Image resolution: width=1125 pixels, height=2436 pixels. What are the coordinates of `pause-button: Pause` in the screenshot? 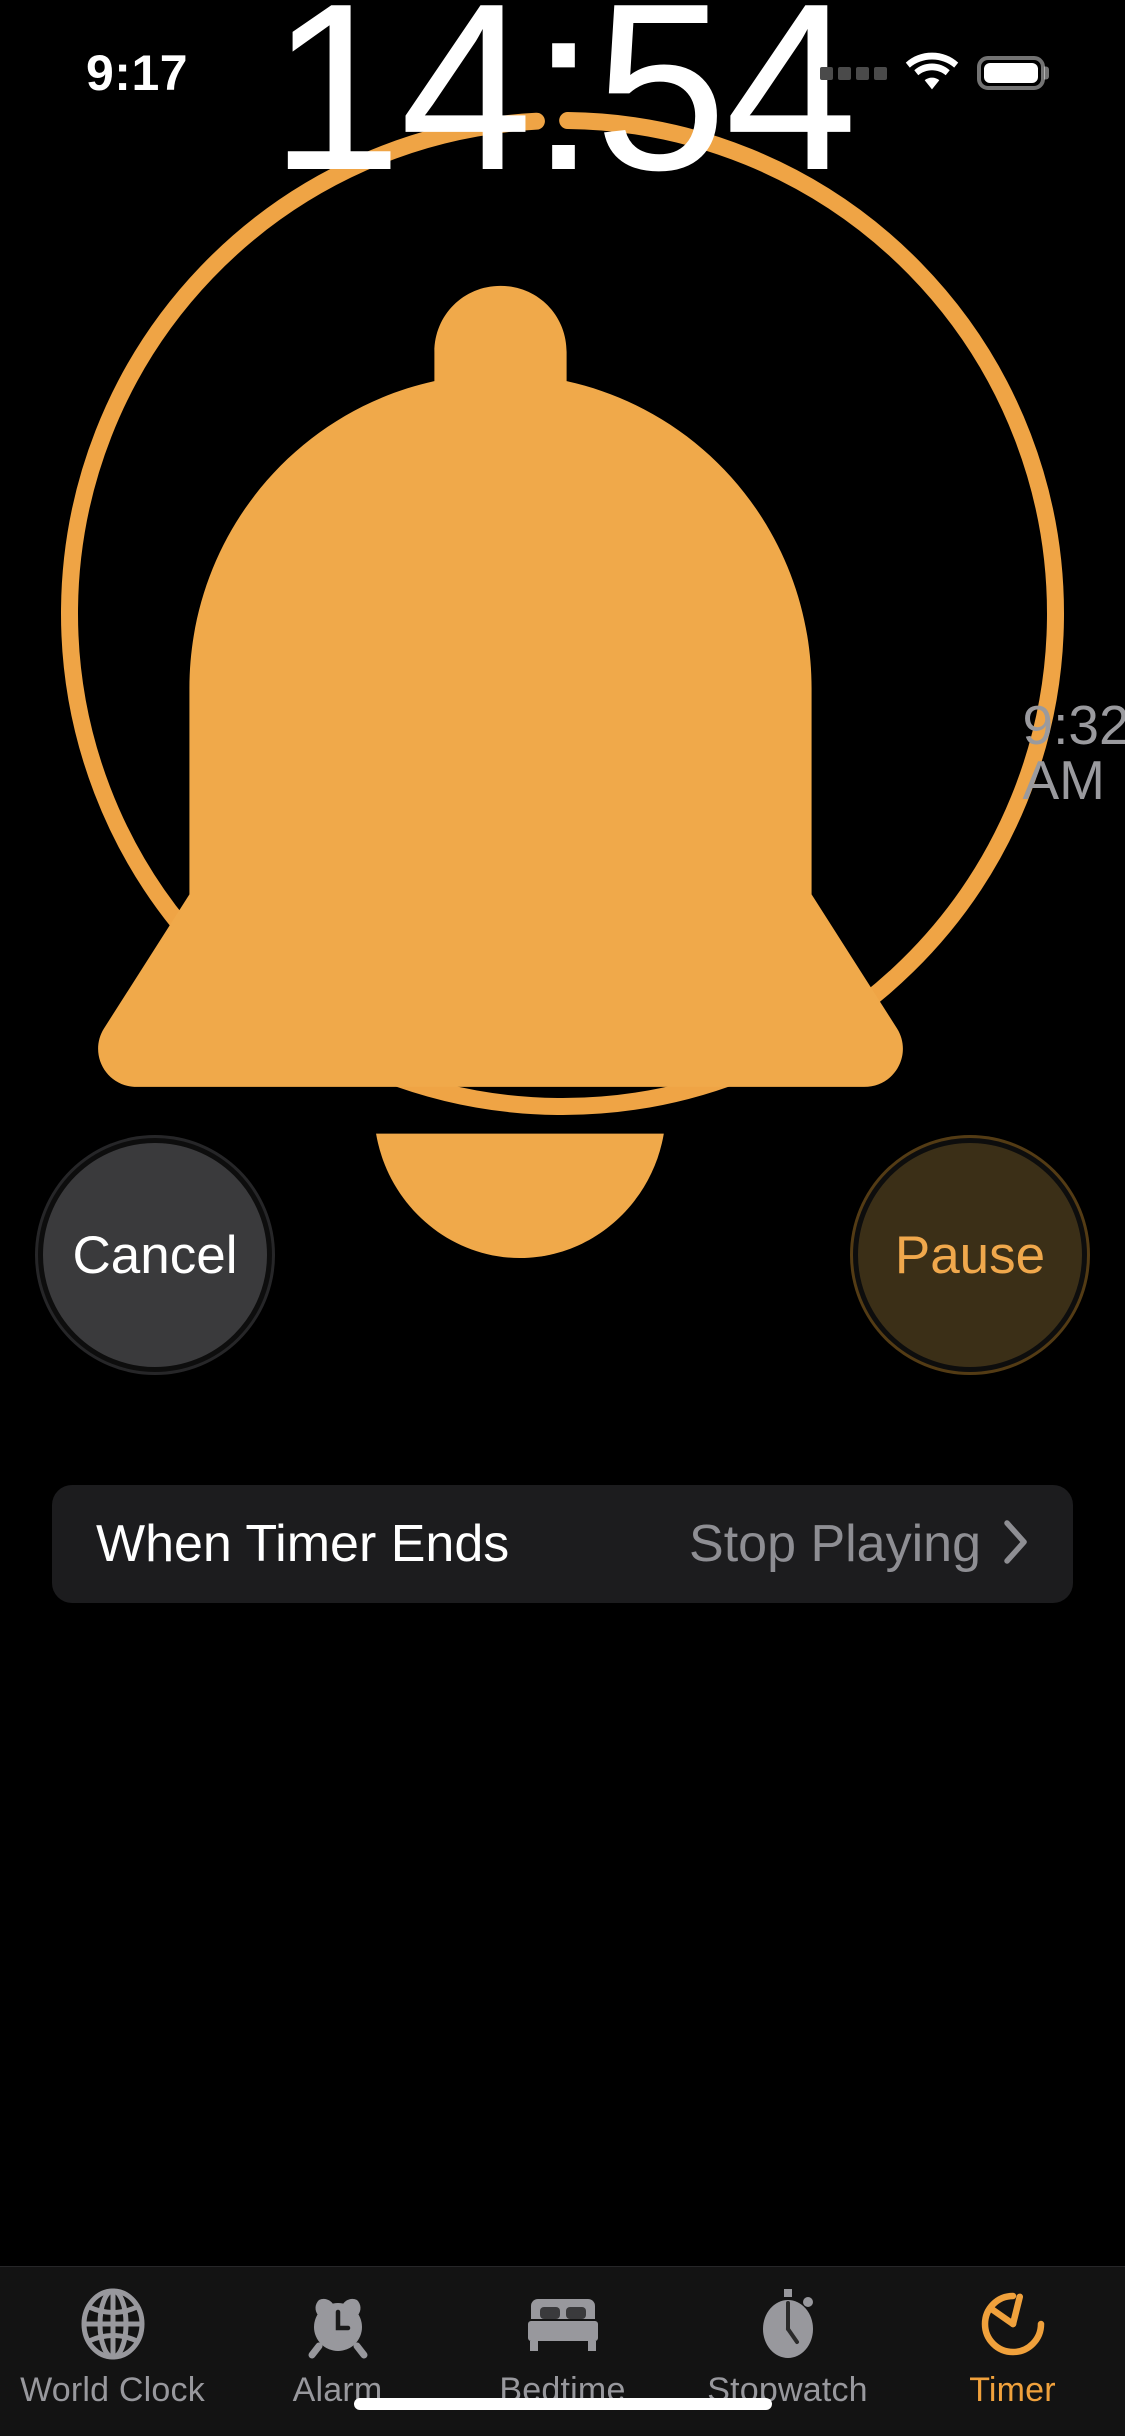 It's located at (970, 1255).